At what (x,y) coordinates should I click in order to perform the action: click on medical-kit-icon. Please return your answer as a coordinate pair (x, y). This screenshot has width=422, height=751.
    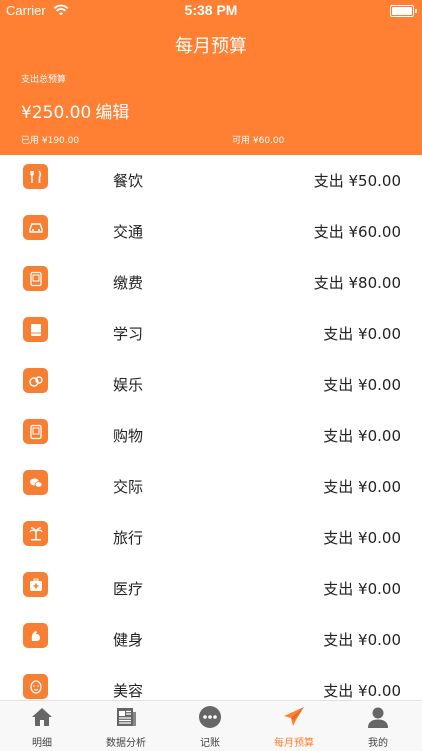
    Looking at the image, I should click on (35, 584).